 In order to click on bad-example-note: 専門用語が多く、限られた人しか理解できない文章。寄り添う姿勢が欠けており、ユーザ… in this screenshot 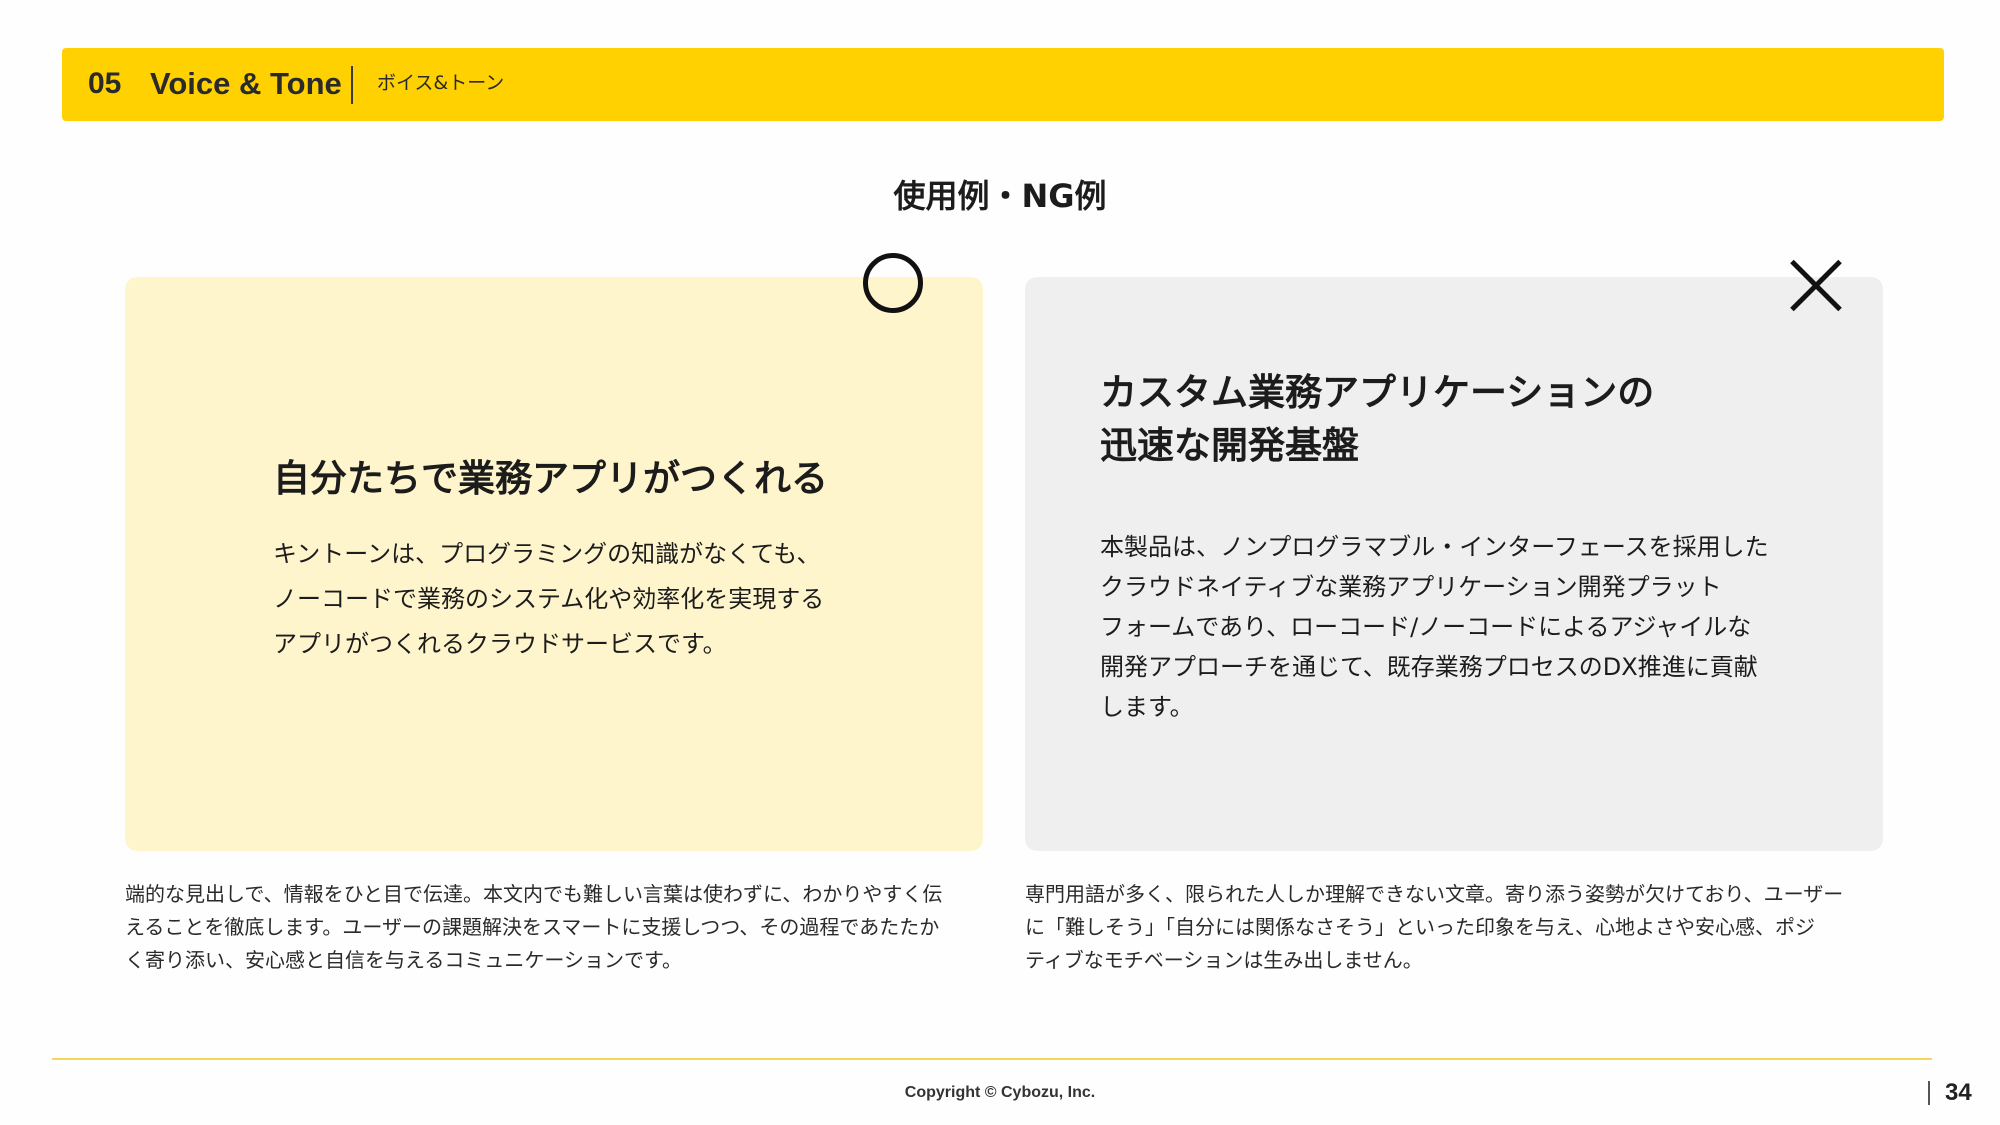, I will do `click(1434, 927)`.